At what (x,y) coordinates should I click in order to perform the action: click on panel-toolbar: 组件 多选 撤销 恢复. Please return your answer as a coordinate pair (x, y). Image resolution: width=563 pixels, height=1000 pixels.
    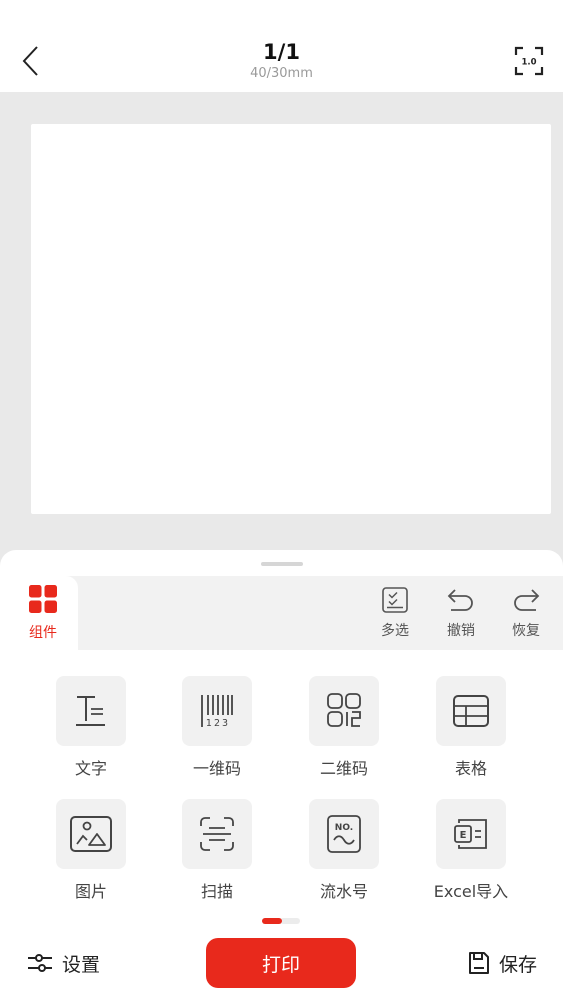
    Looking at the image, I should click on (281, 613).